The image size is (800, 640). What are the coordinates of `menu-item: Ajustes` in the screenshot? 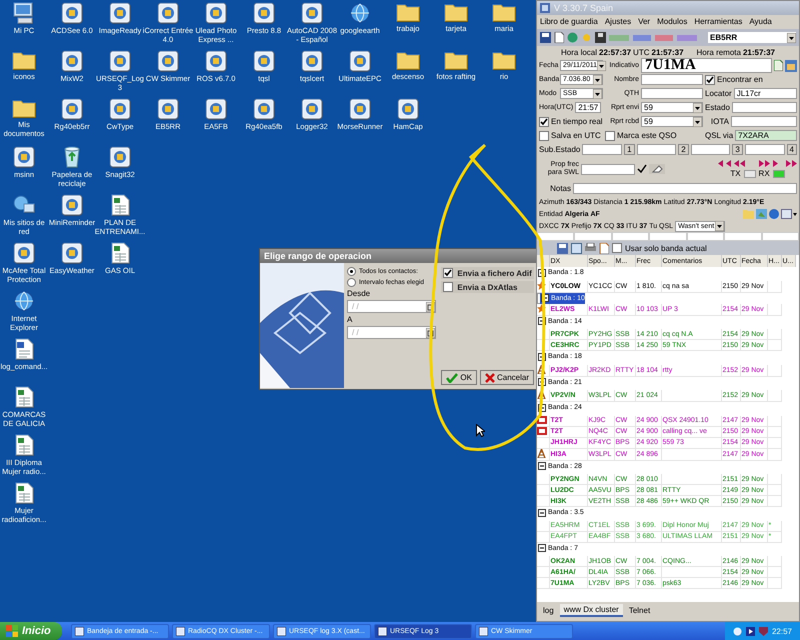 It's located at (618, 22).